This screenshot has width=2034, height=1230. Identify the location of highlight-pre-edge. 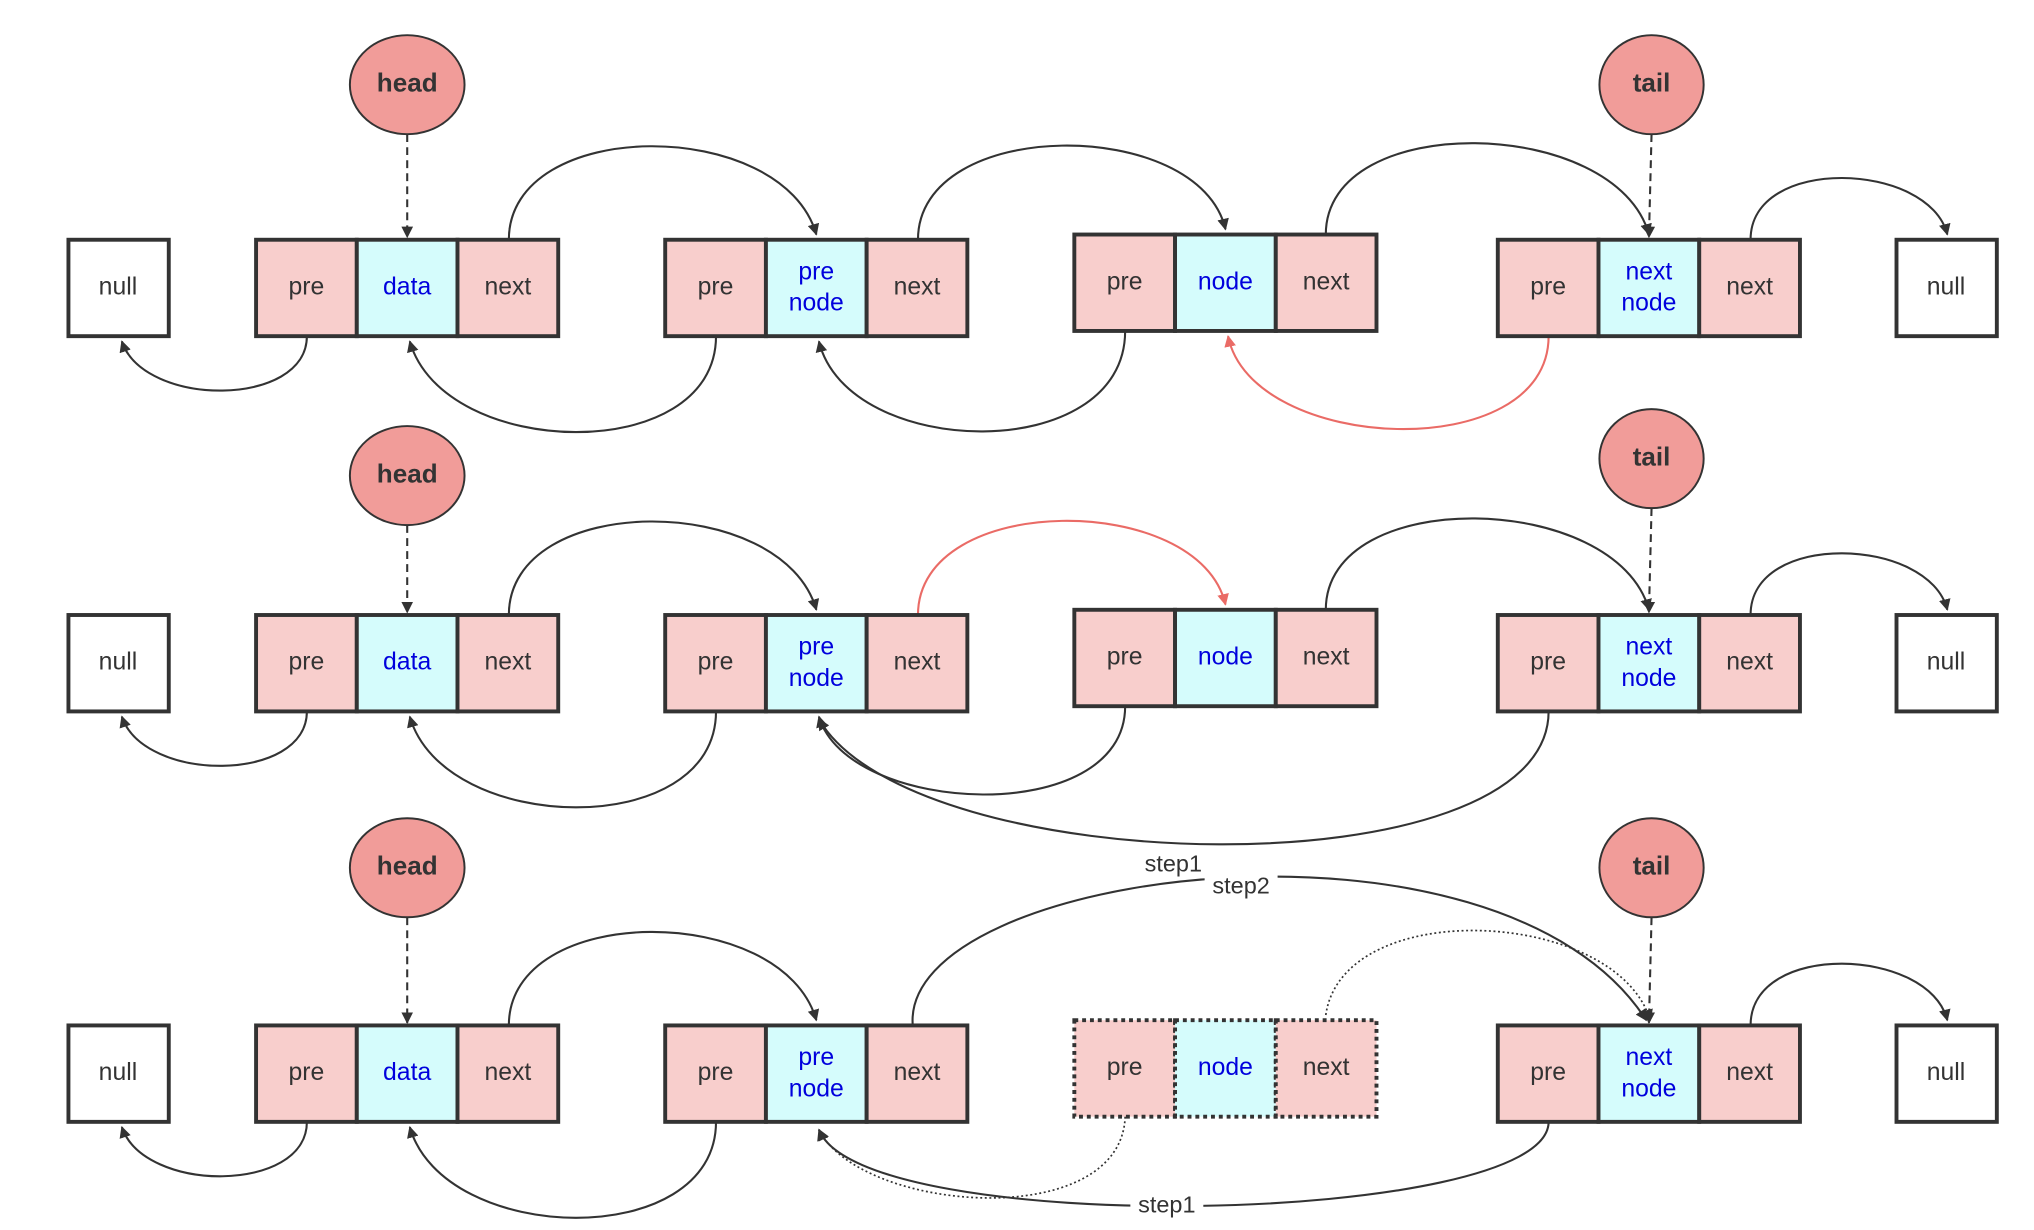
(1387, 383).